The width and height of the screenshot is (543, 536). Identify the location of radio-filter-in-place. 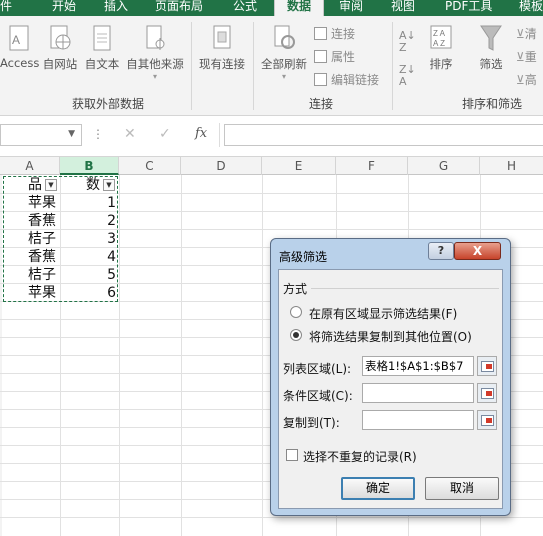
(296, 312).